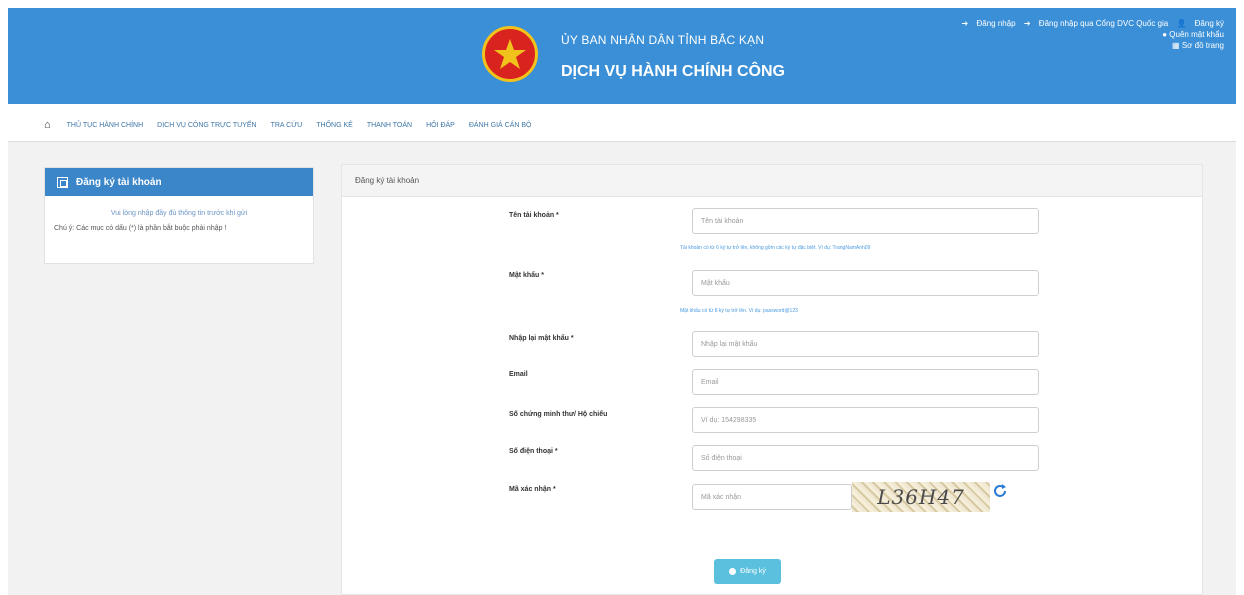  Describe the element at coordinates (865, 458) in the screenshot. I see `phone-input: Số điện thoại` at that location.